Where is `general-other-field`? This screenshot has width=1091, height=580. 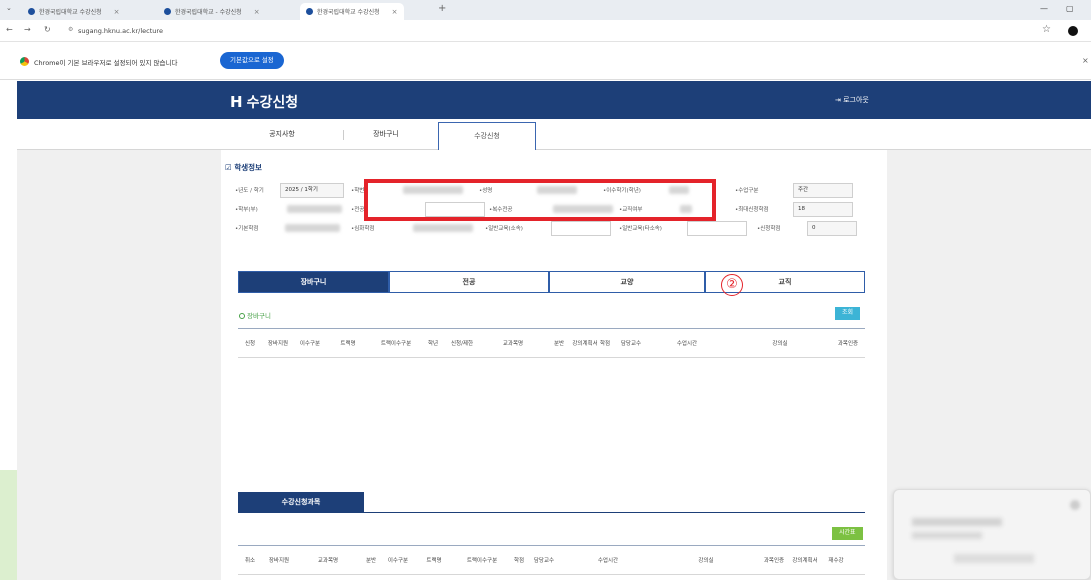 general-other-field is located at coordinates (717, 228).